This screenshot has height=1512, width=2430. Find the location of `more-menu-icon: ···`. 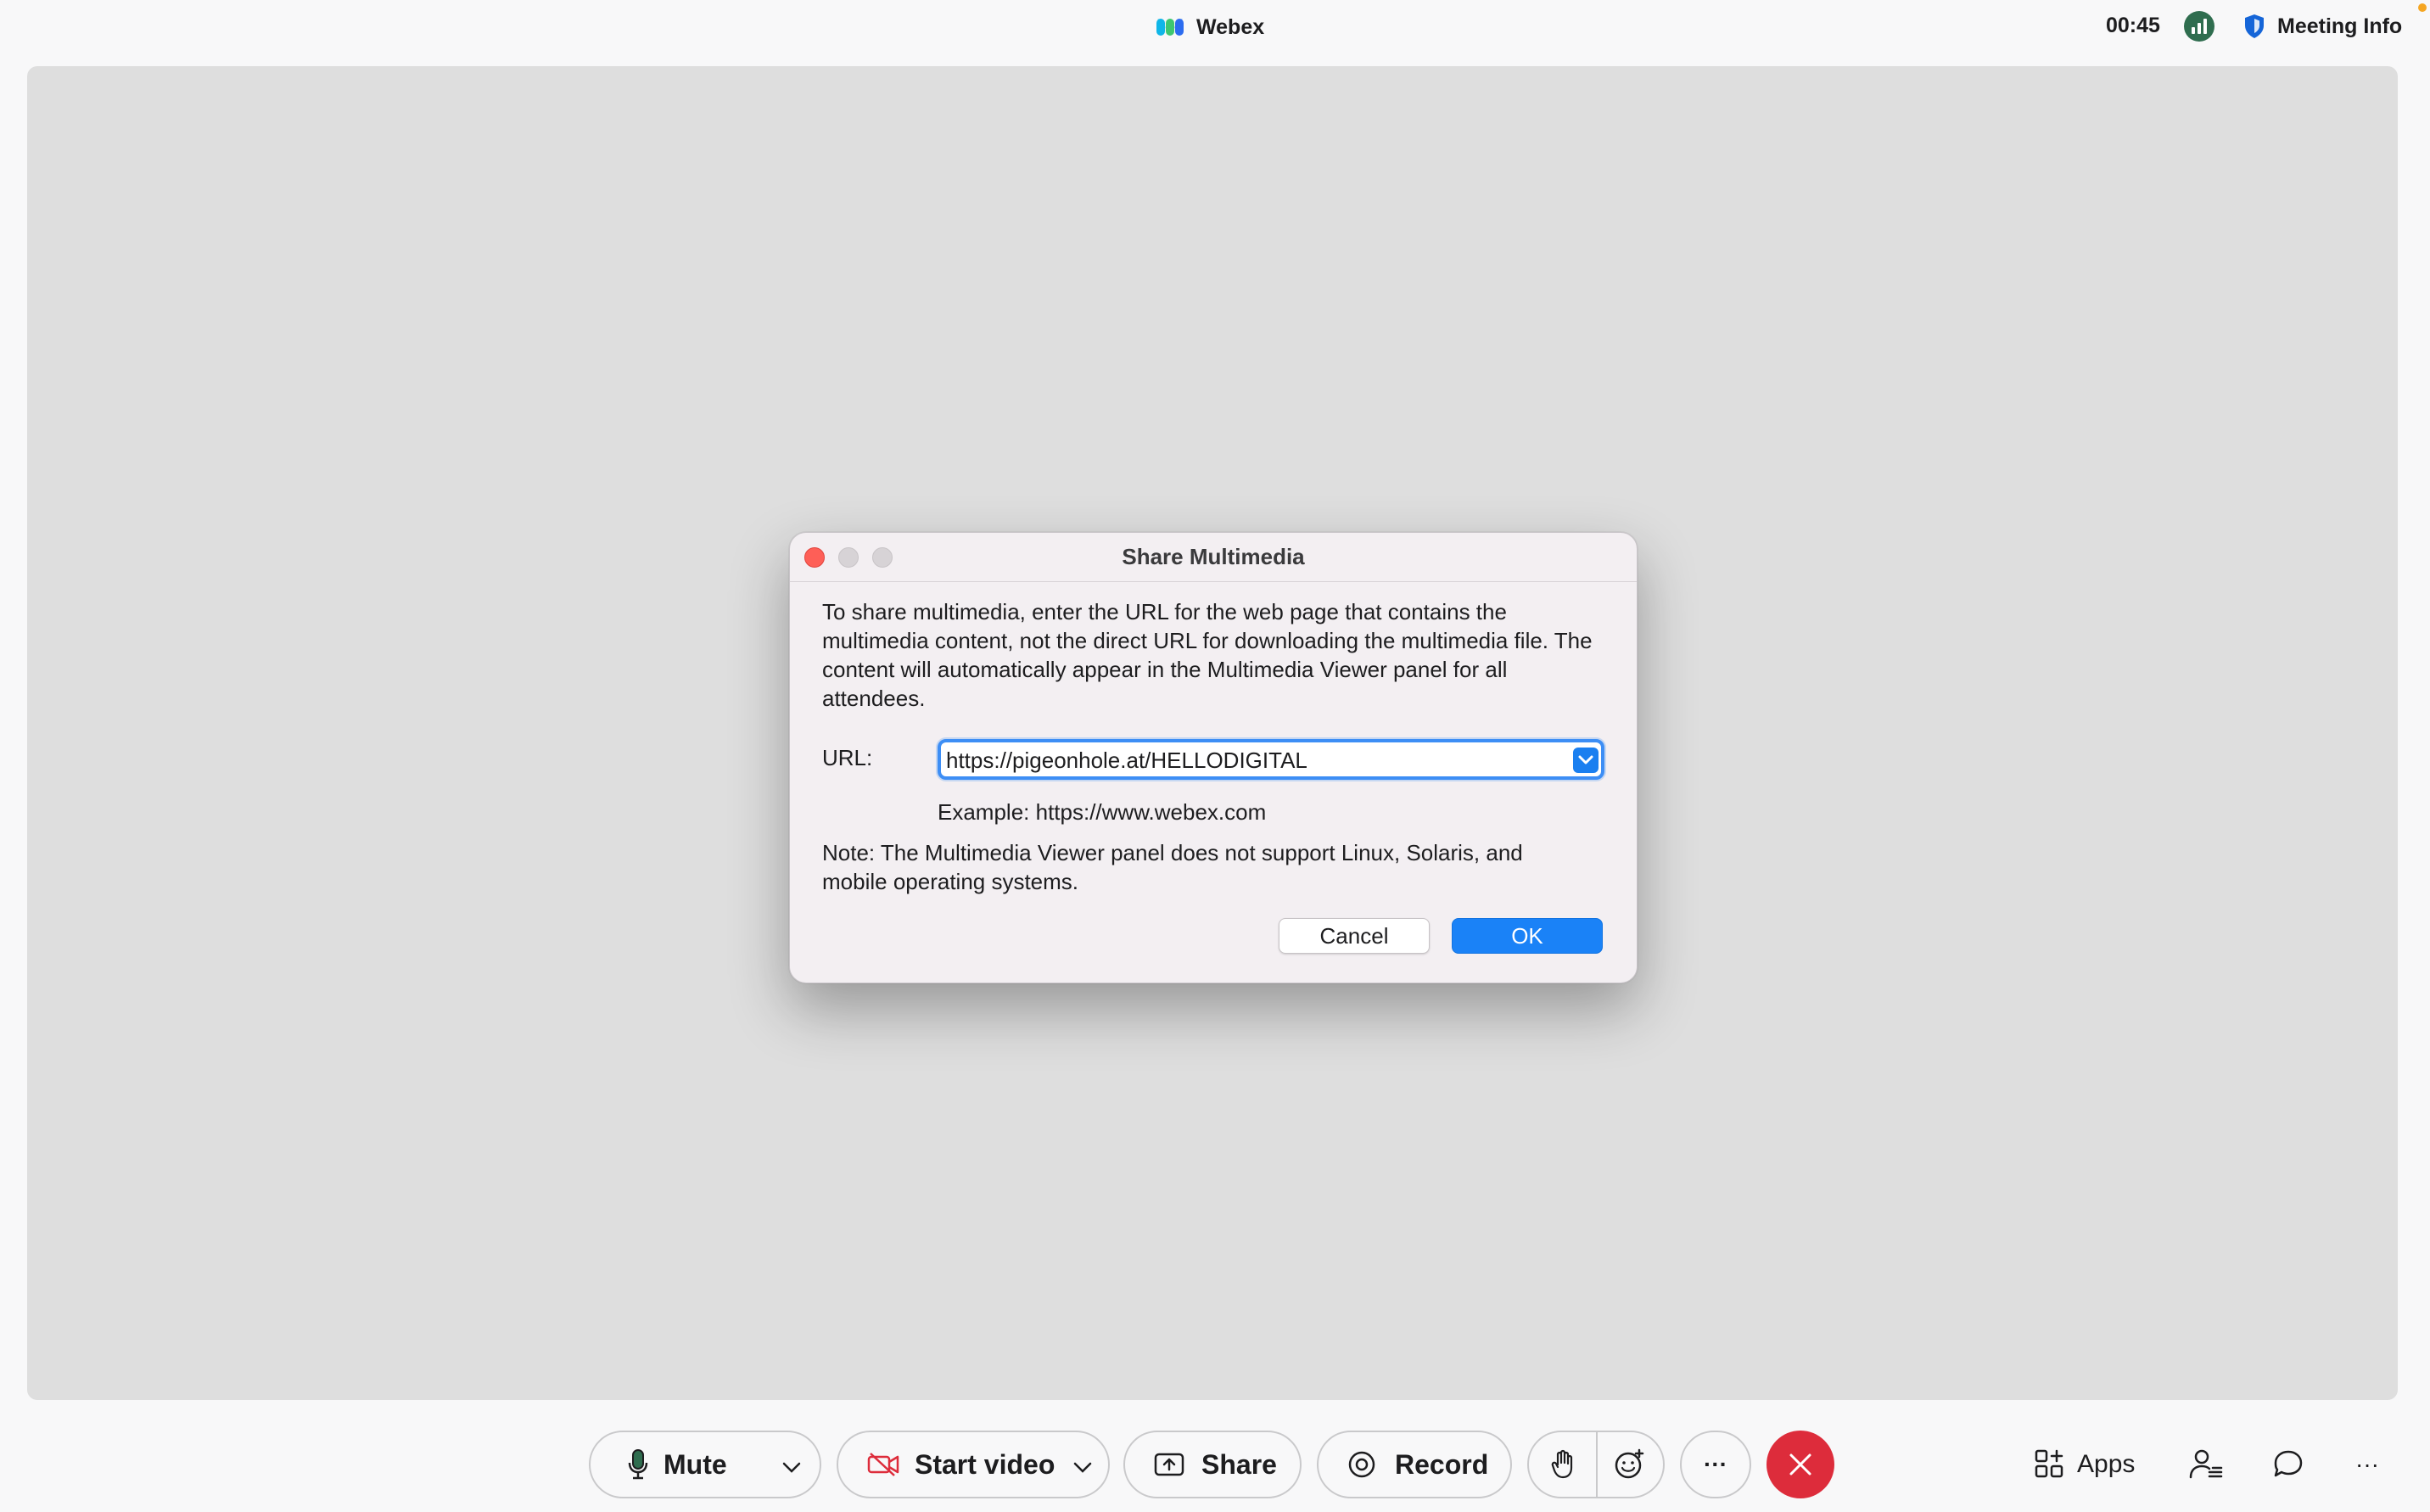

more-menu-icon: ··· is located at coordinates (2367, 1464).